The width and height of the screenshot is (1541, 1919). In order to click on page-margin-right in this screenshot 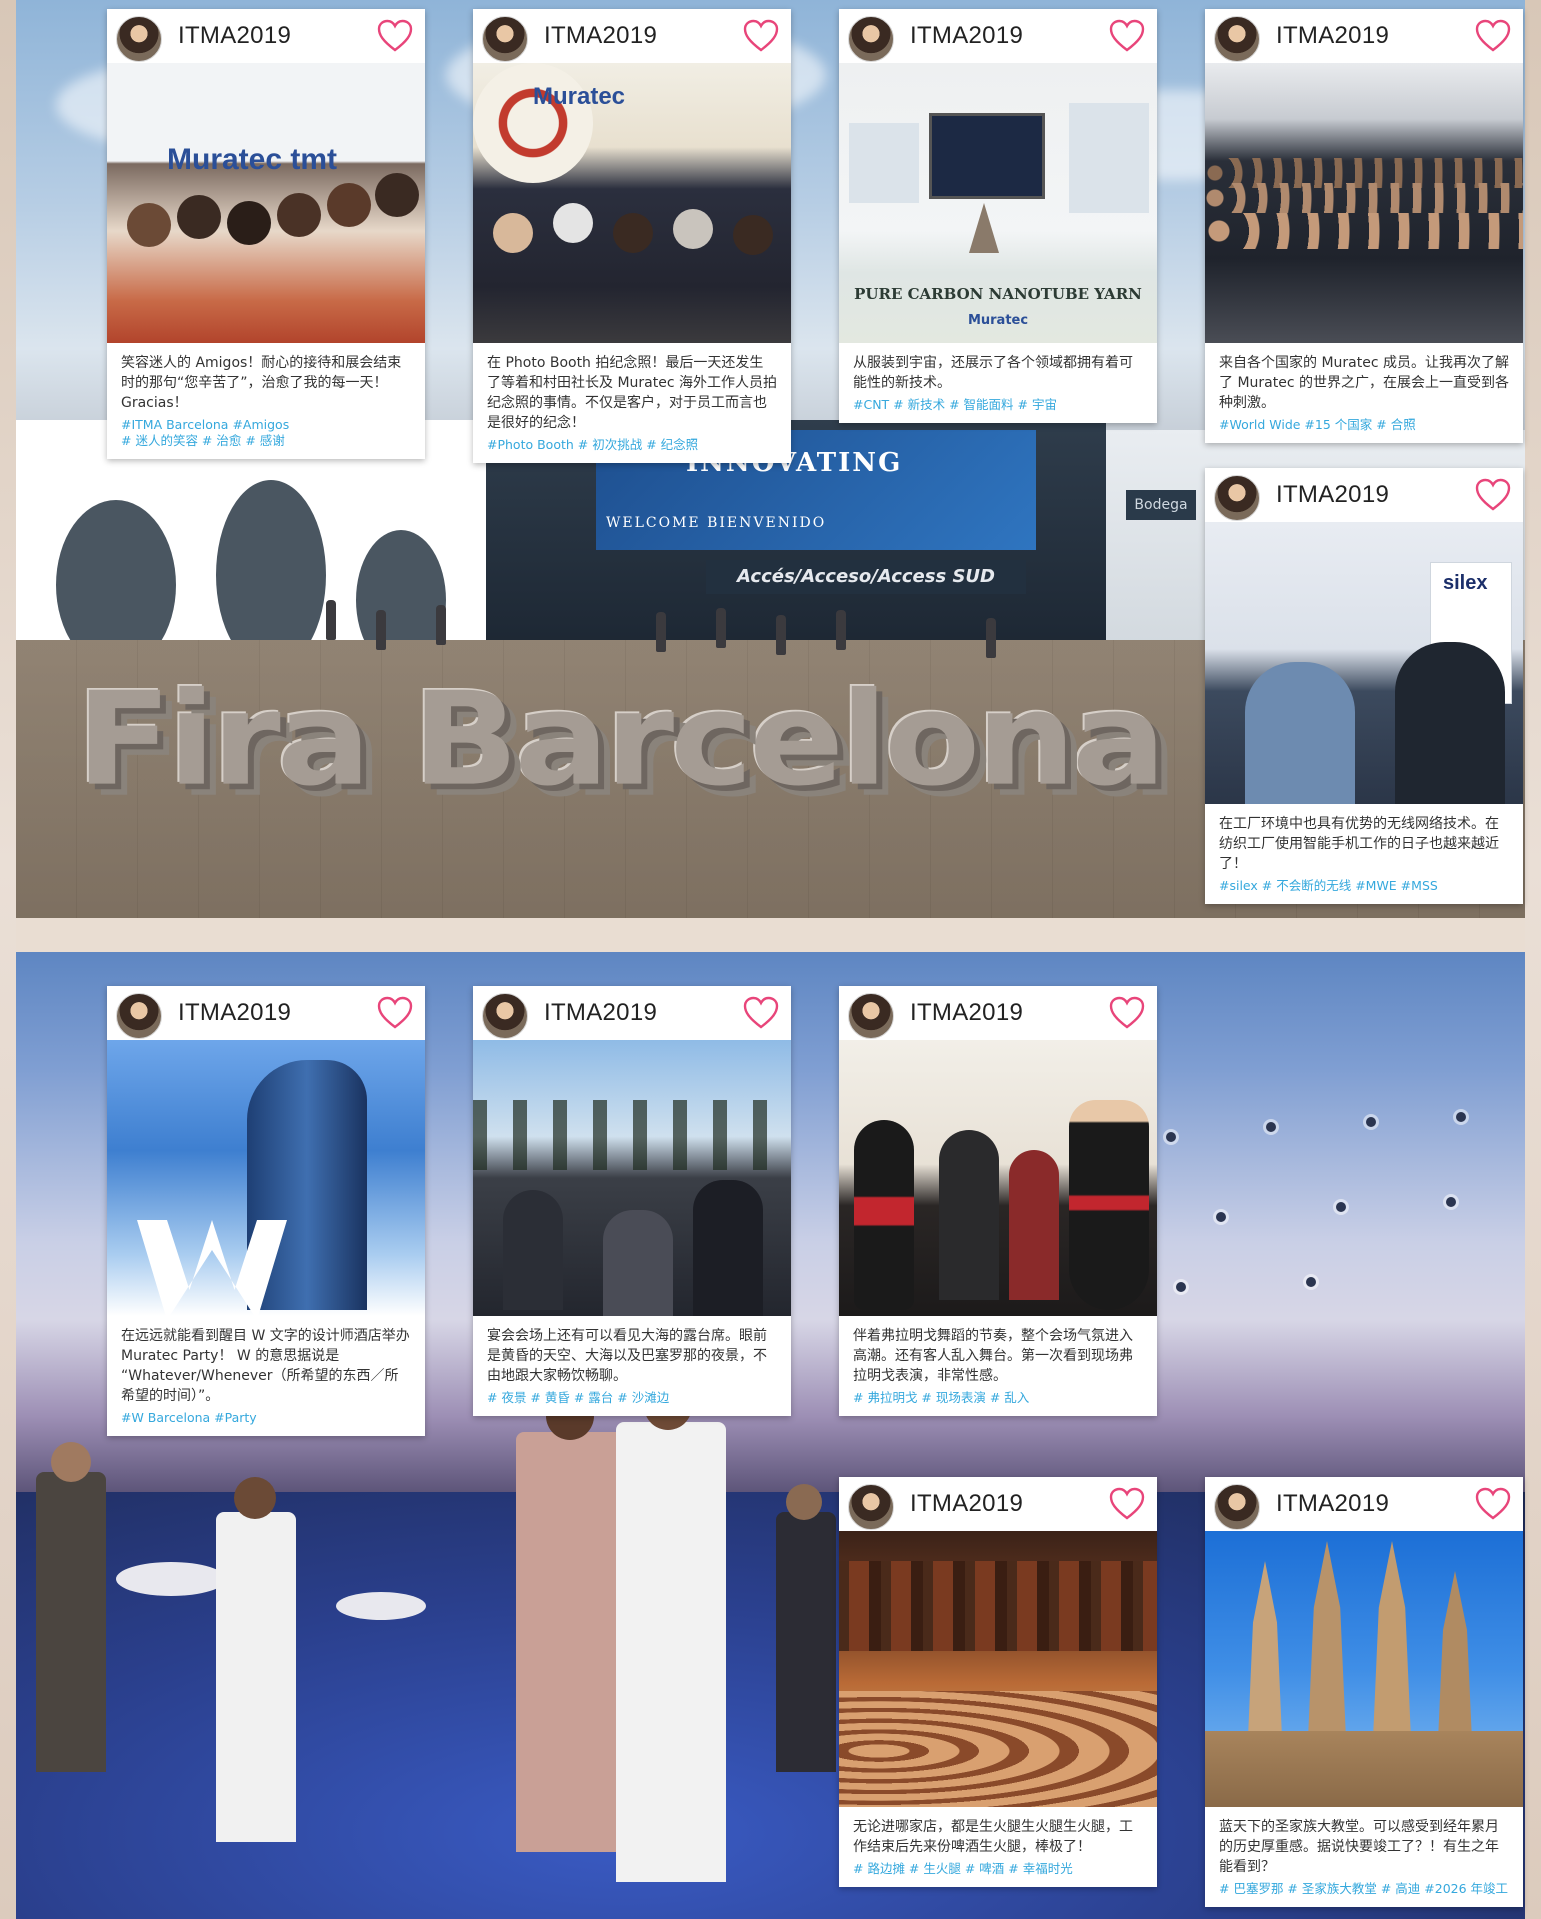, I will do `click(1533, 959)`.